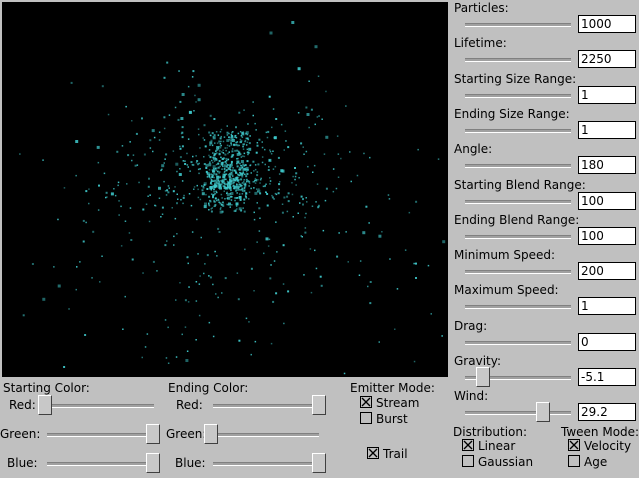  What do you see at coordinates (366, 418) in the screenshot?
I see `burst-checkbox` at bounding box center [366, 418].